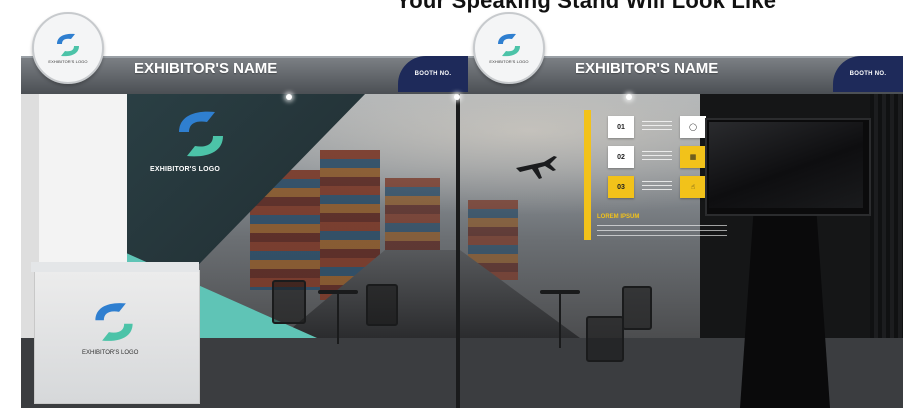 Image resolution: width=910 pixels, height=408 pixels. I want to click on wall-logo-icon, so click(201, 134).